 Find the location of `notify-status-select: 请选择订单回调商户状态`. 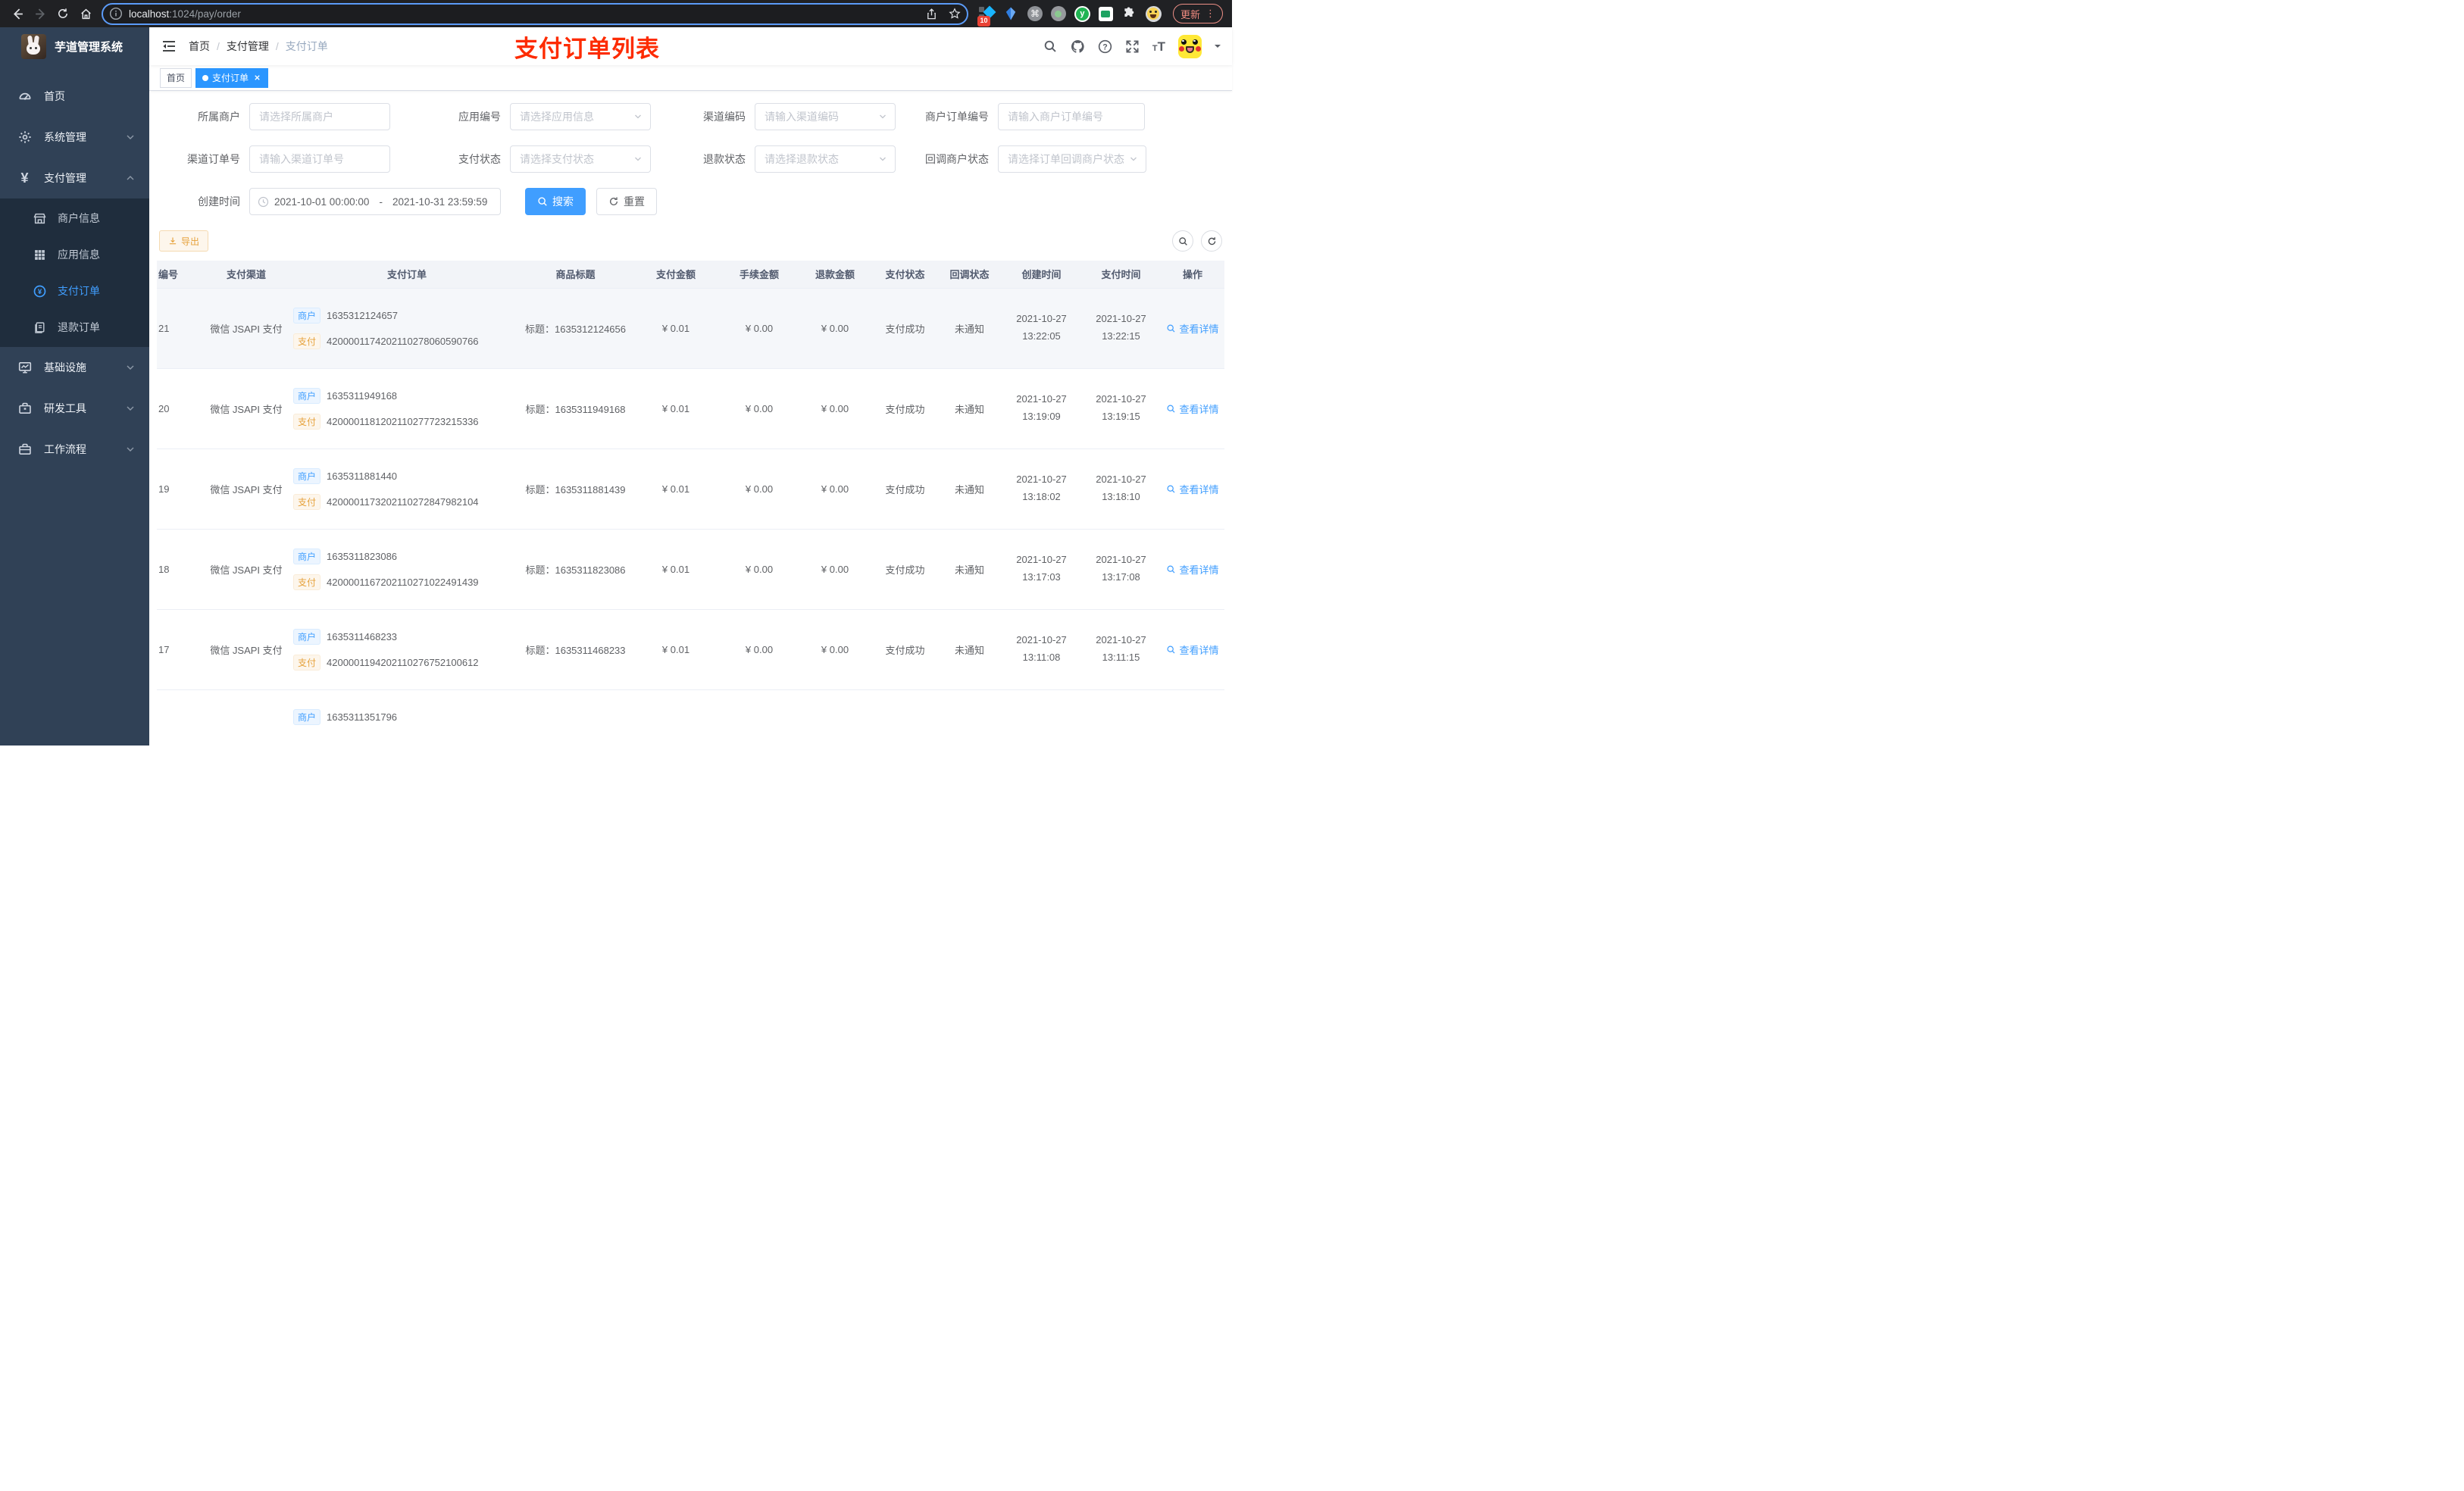

notify-status-select: 请选择订单回调商户状态 is located at coordinates (1072, 159).